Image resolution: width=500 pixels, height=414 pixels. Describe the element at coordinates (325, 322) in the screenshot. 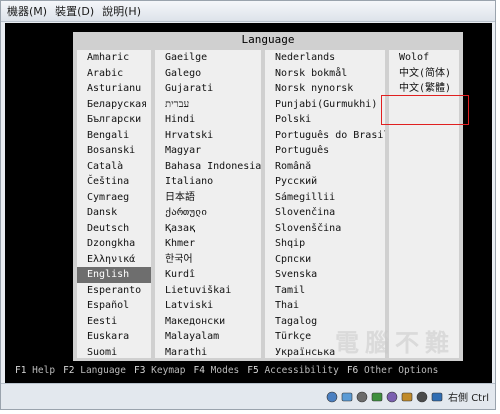

I see `language-option: Tagalog` at that location.